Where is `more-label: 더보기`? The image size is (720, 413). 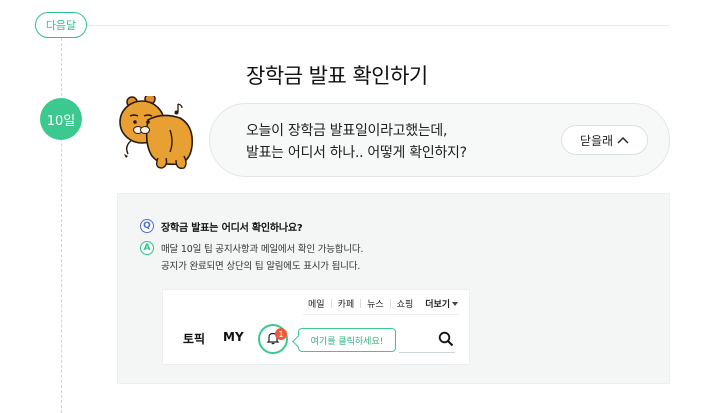 more-label: 더보기 is located at coordinates (438, 305).